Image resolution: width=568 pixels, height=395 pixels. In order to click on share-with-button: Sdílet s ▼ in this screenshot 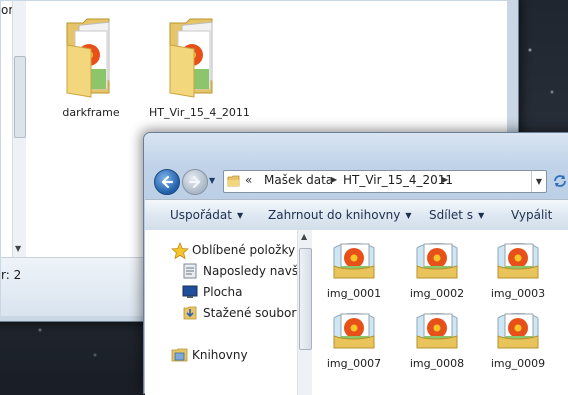, I will do `click(456, 215)`.